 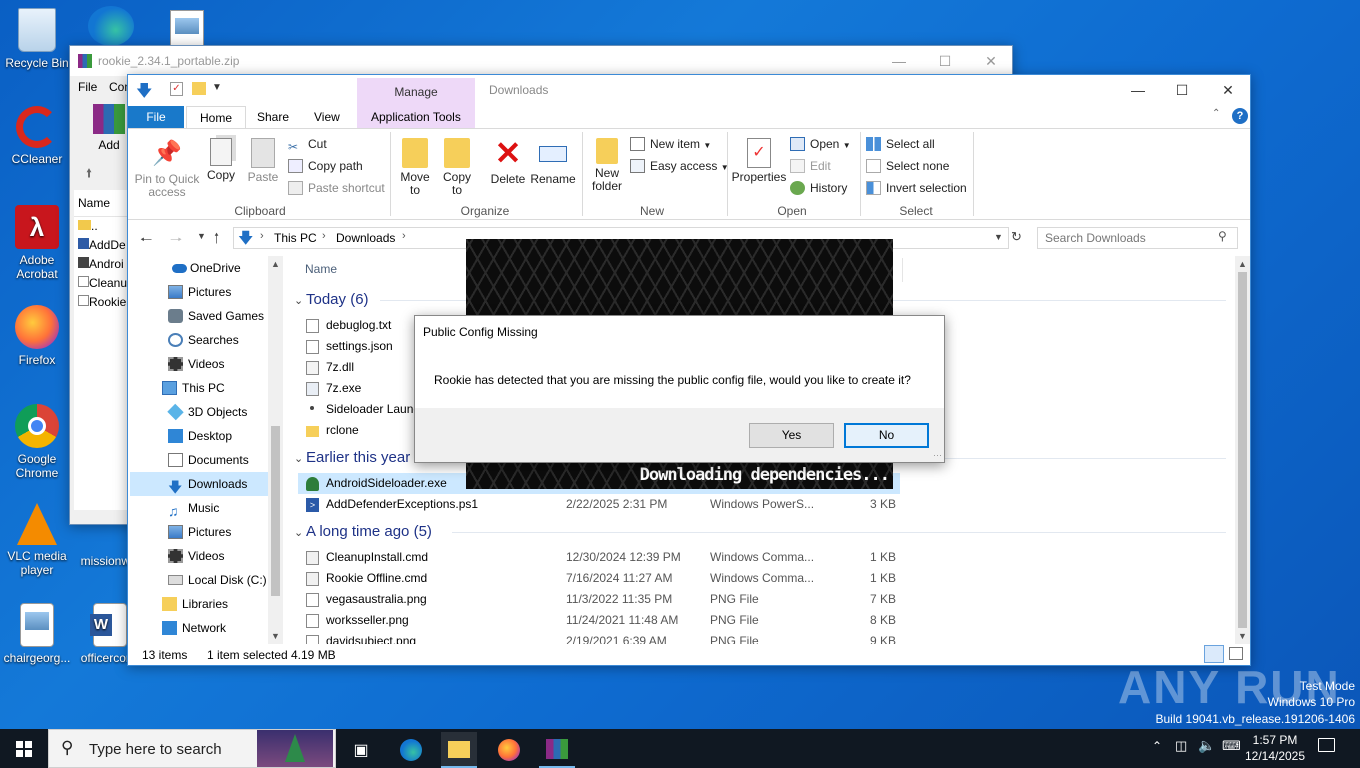 I want to click on winrar-up-icon: 🠙, so click(x=89, y=174).